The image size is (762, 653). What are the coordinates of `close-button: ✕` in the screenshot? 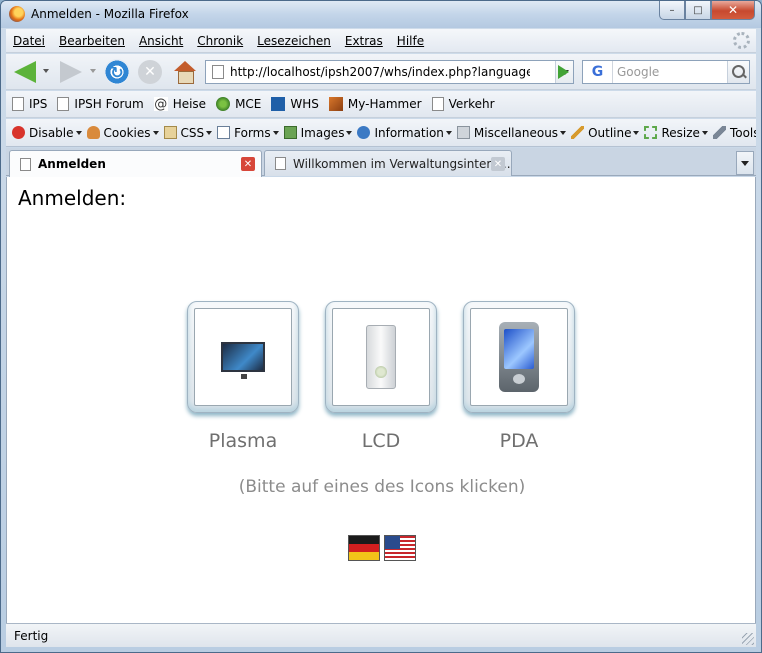 It's located at (733, 10).